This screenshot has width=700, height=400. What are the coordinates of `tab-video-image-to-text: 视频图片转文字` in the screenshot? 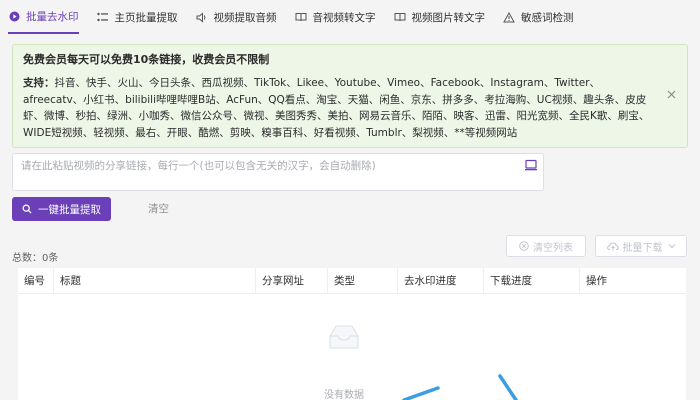 It's located at (440, 17).